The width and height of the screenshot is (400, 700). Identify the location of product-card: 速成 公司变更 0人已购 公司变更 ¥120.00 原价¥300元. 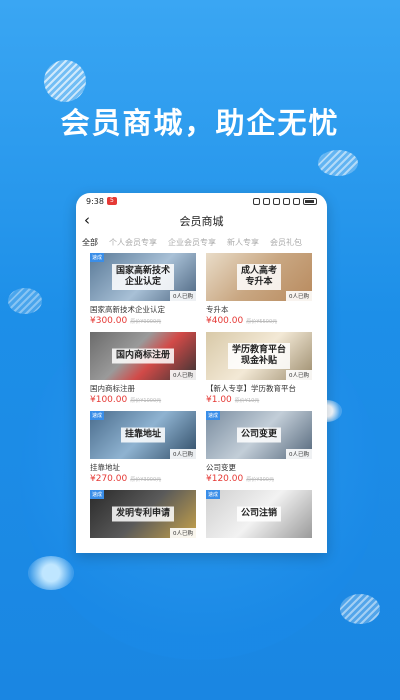
(259, 447).